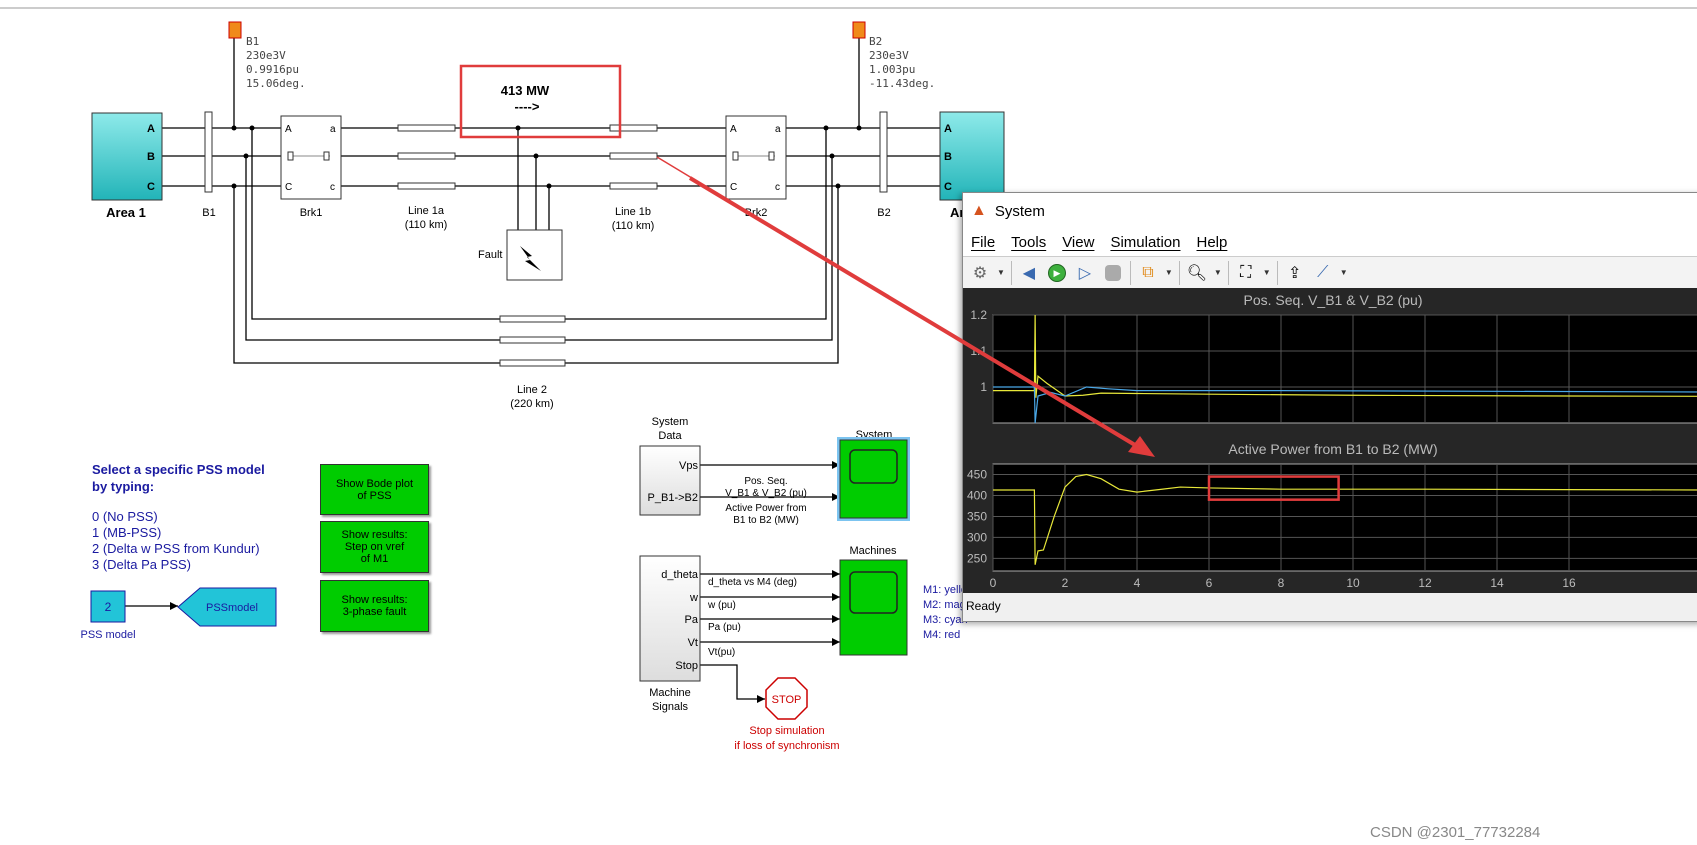  What do you see at coordinates (527, 106) in the screenshot?
I see `power-flow-arrow: ---->` at bounding box center [527, 106].